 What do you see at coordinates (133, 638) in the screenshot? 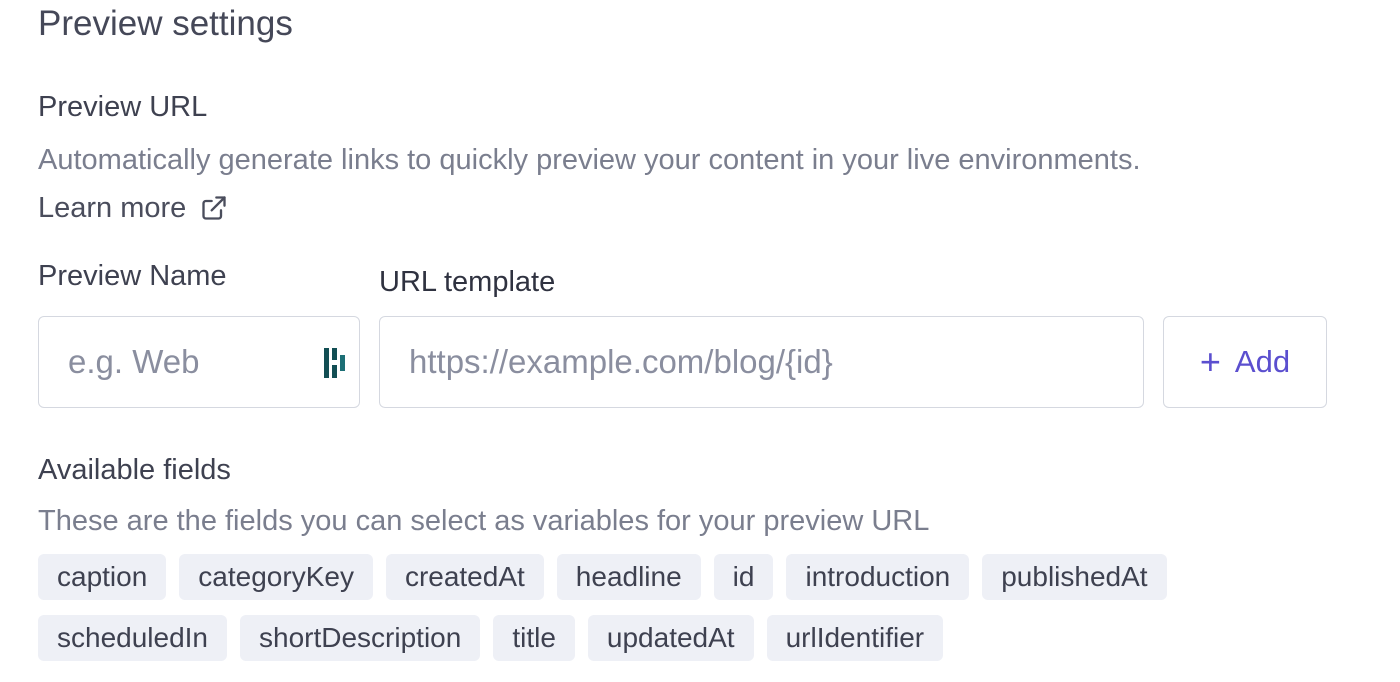
I see `field-chip-scheduledin: scheduledIn` at bounding box center [133, 638].